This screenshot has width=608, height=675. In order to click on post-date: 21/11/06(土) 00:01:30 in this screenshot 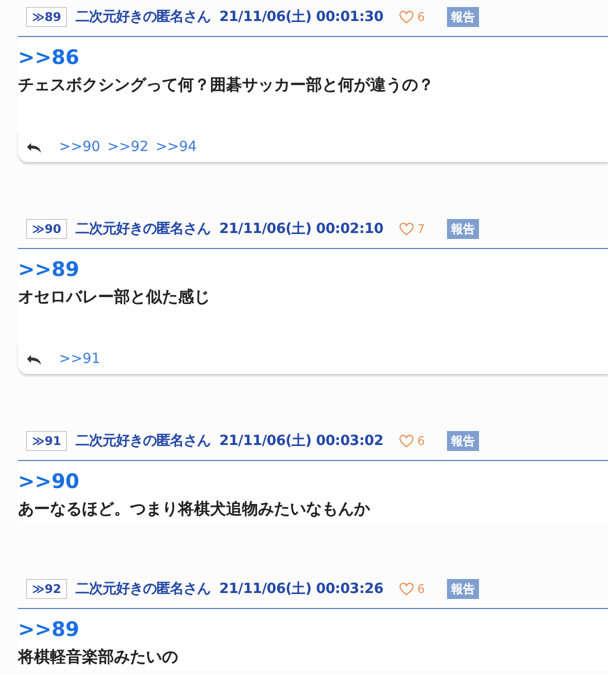, I will do `click(301, 17)`.